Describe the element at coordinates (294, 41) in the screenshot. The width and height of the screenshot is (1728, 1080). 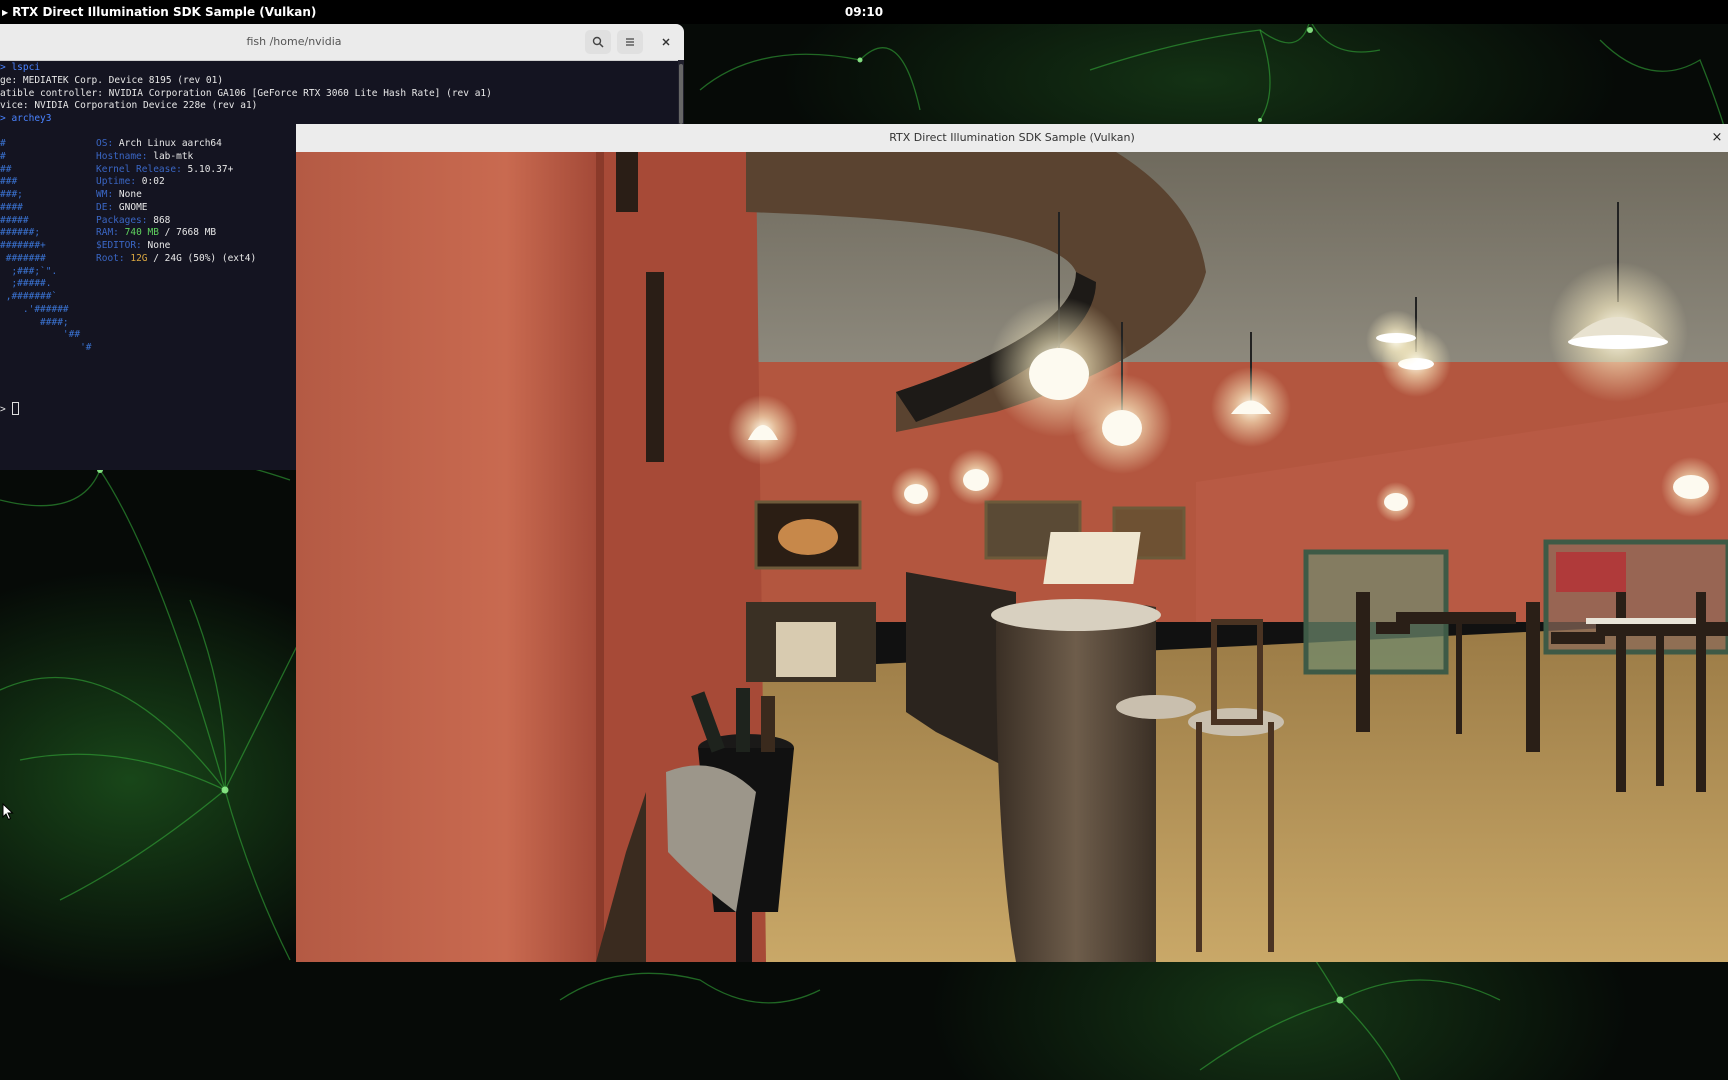
I see `terminal-title: fish /home/nvidia` at that location.